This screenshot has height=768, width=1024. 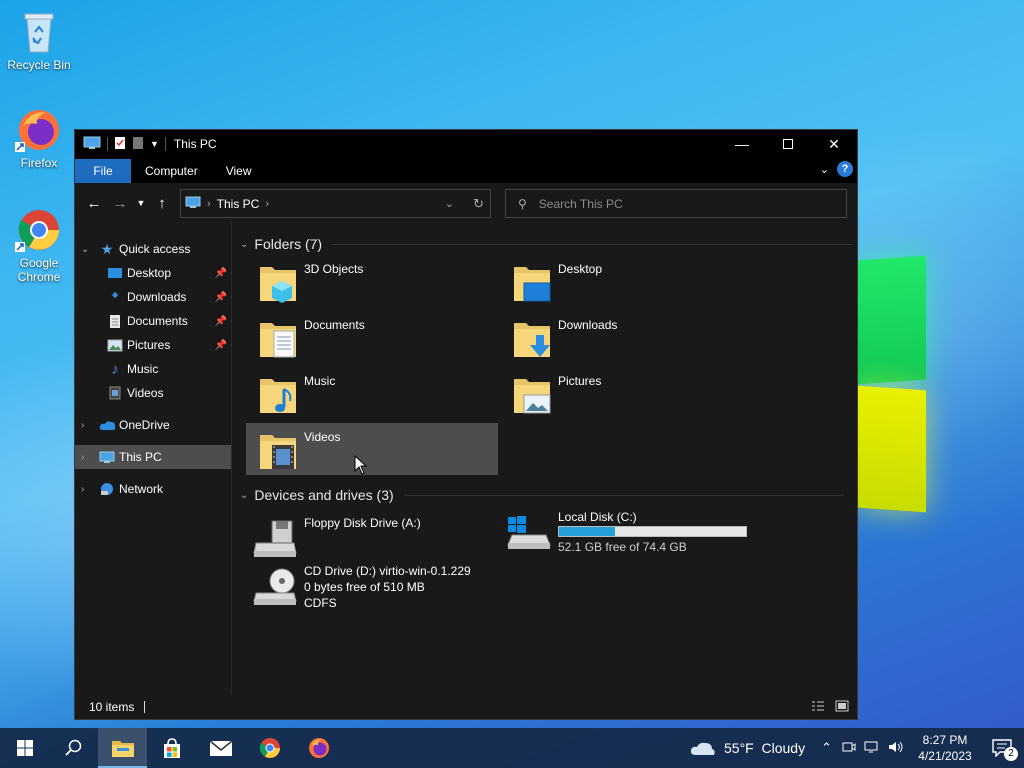 What do you see at coordinates (466, 144) in the screenshot?
I see `title-bar: ▼ This PC — ✕` at bounding box center [466, 144].